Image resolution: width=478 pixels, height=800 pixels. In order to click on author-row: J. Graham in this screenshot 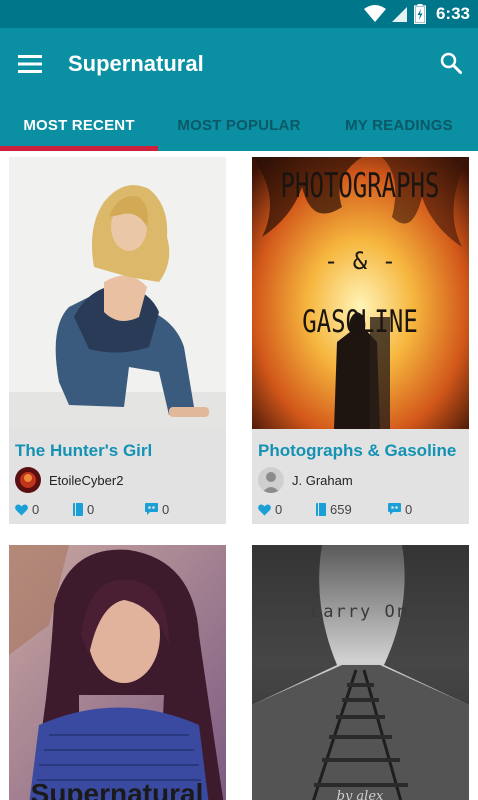, I will do `click(305, 480)`.